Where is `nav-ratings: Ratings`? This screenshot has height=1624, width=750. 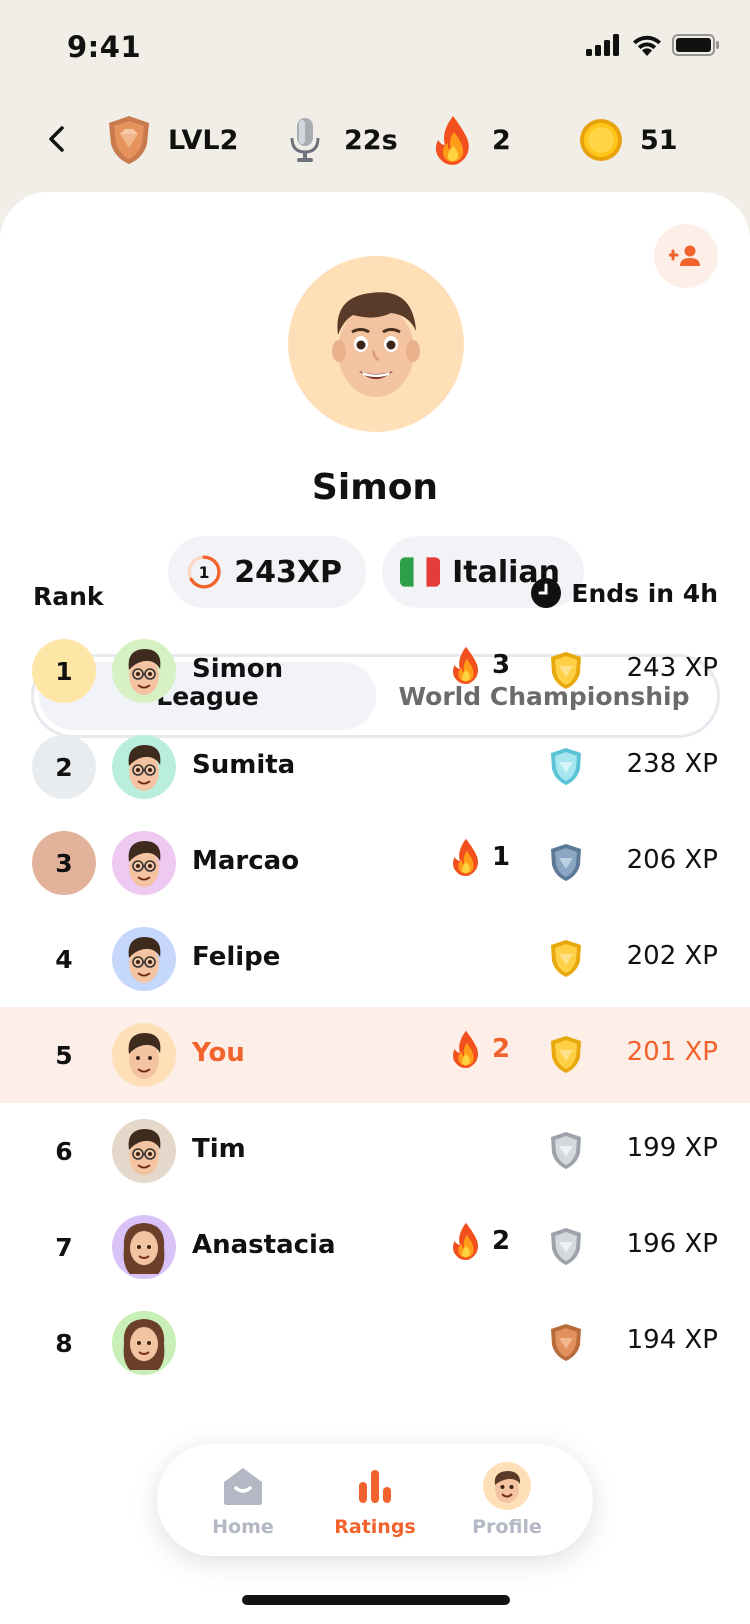 nav-ratings: Ratings is located at coordinates (375, 1500).